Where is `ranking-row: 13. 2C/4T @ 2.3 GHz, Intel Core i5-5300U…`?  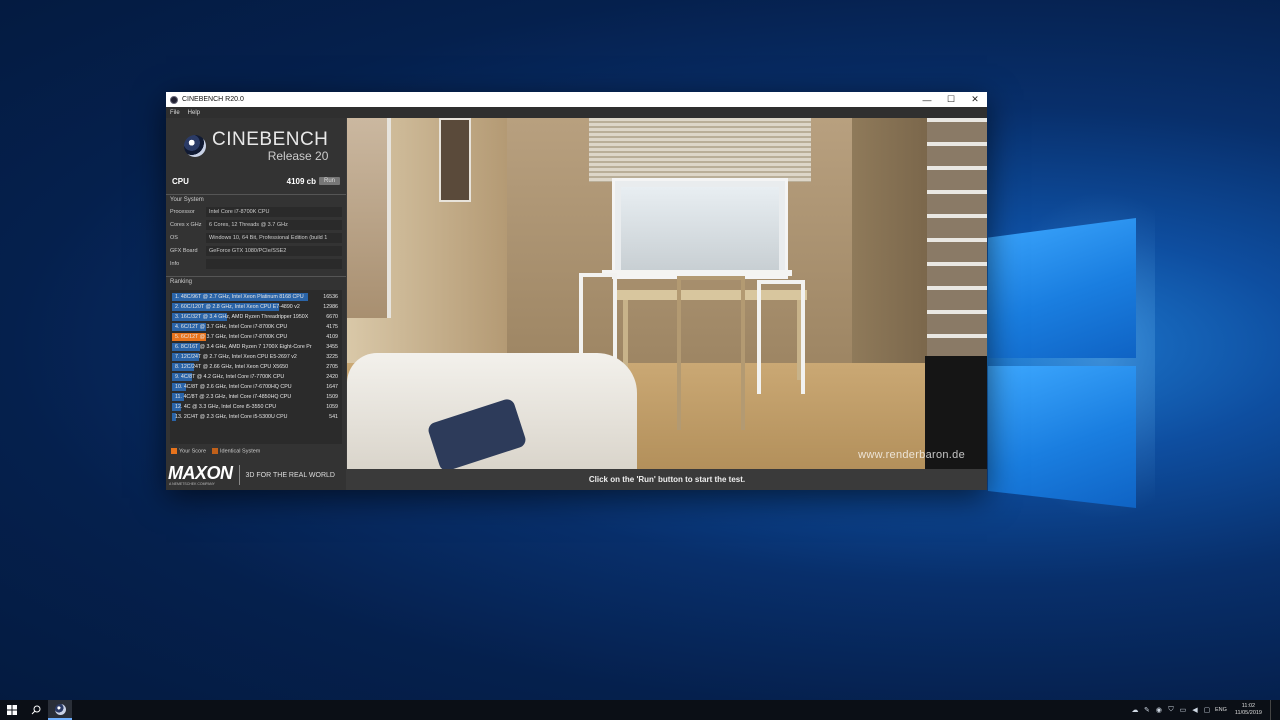 ranking-row: 13. 2C/4T @ 2.3 GHz, Intel Core i5-5300U… is located at coordinates (256, 417).